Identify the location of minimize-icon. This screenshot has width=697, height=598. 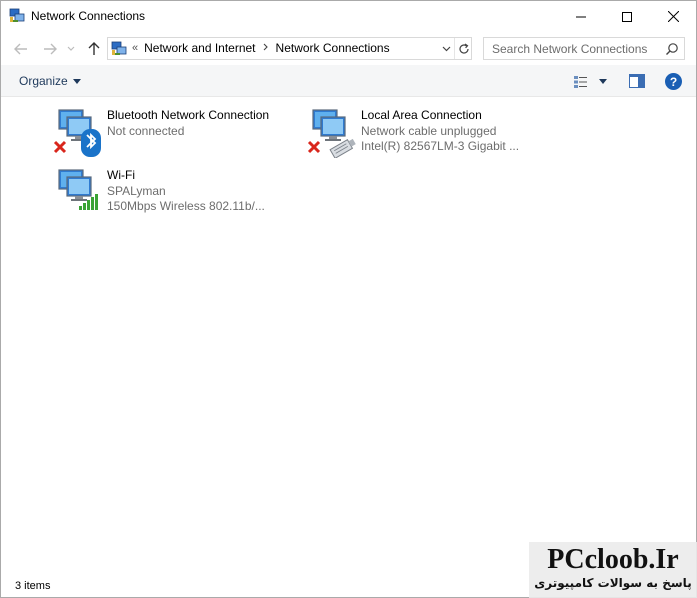
(581, 16).